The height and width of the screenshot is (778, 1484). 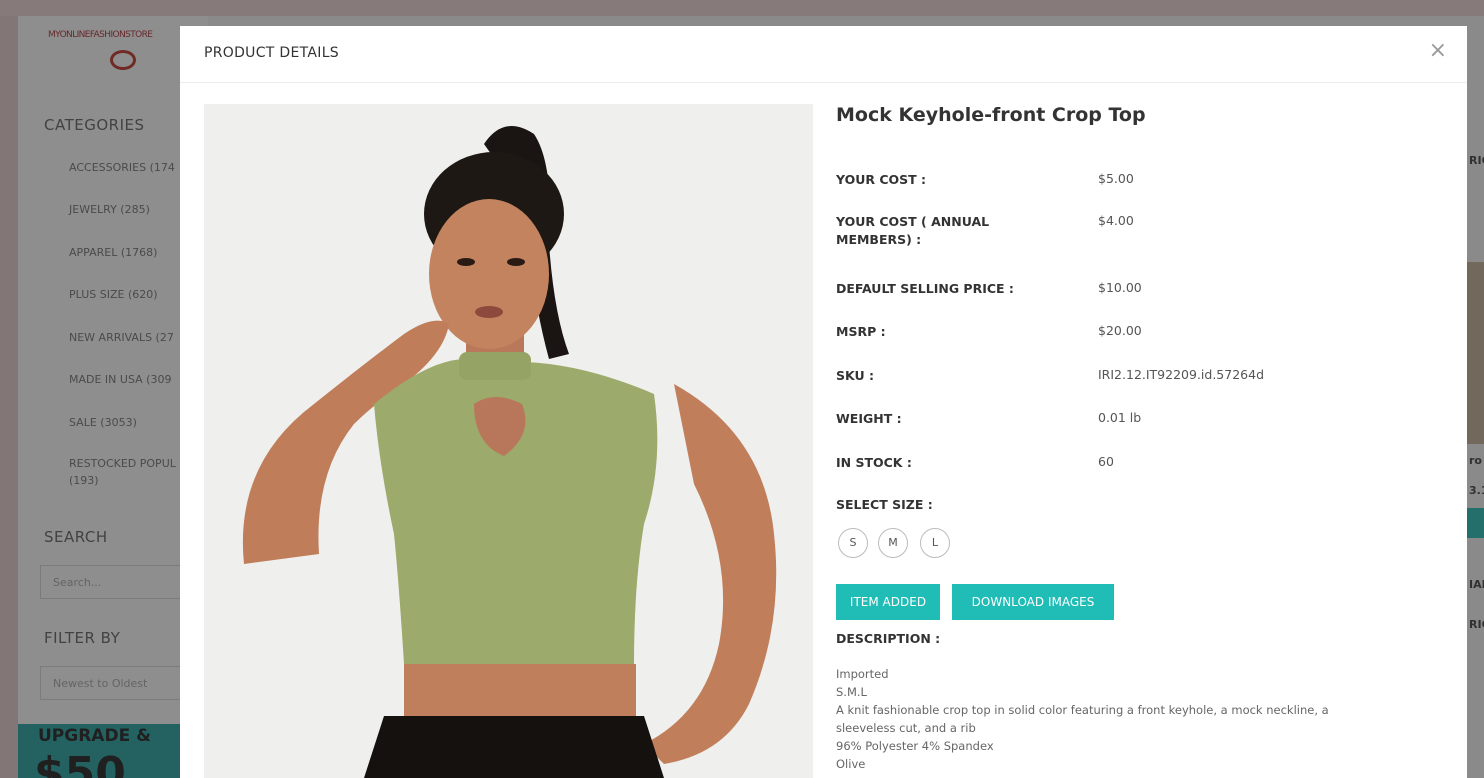 What do you see at coordinates (271, 53) in the screenshot?
I see `modal-title: PRODUCT DETAILS` at bounding box center [271, 53].